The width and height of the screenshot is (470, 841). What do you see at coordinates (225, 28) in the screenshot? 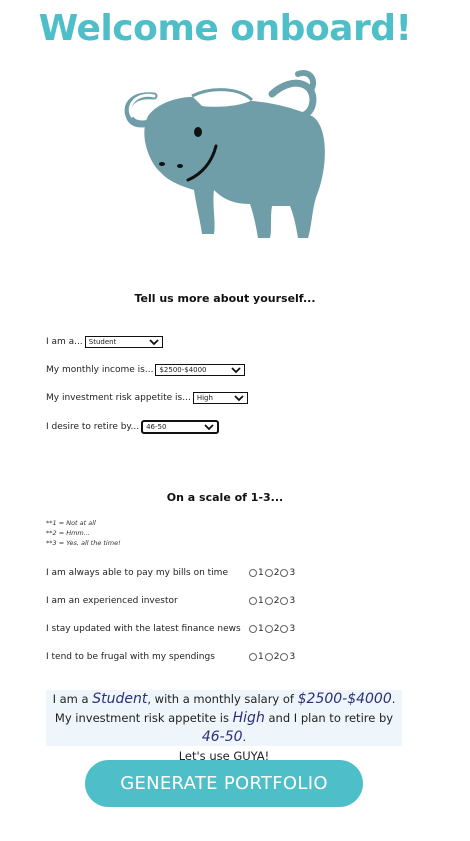
I see `page-title: Welcome onboard!` at bounding box center [225, 28].